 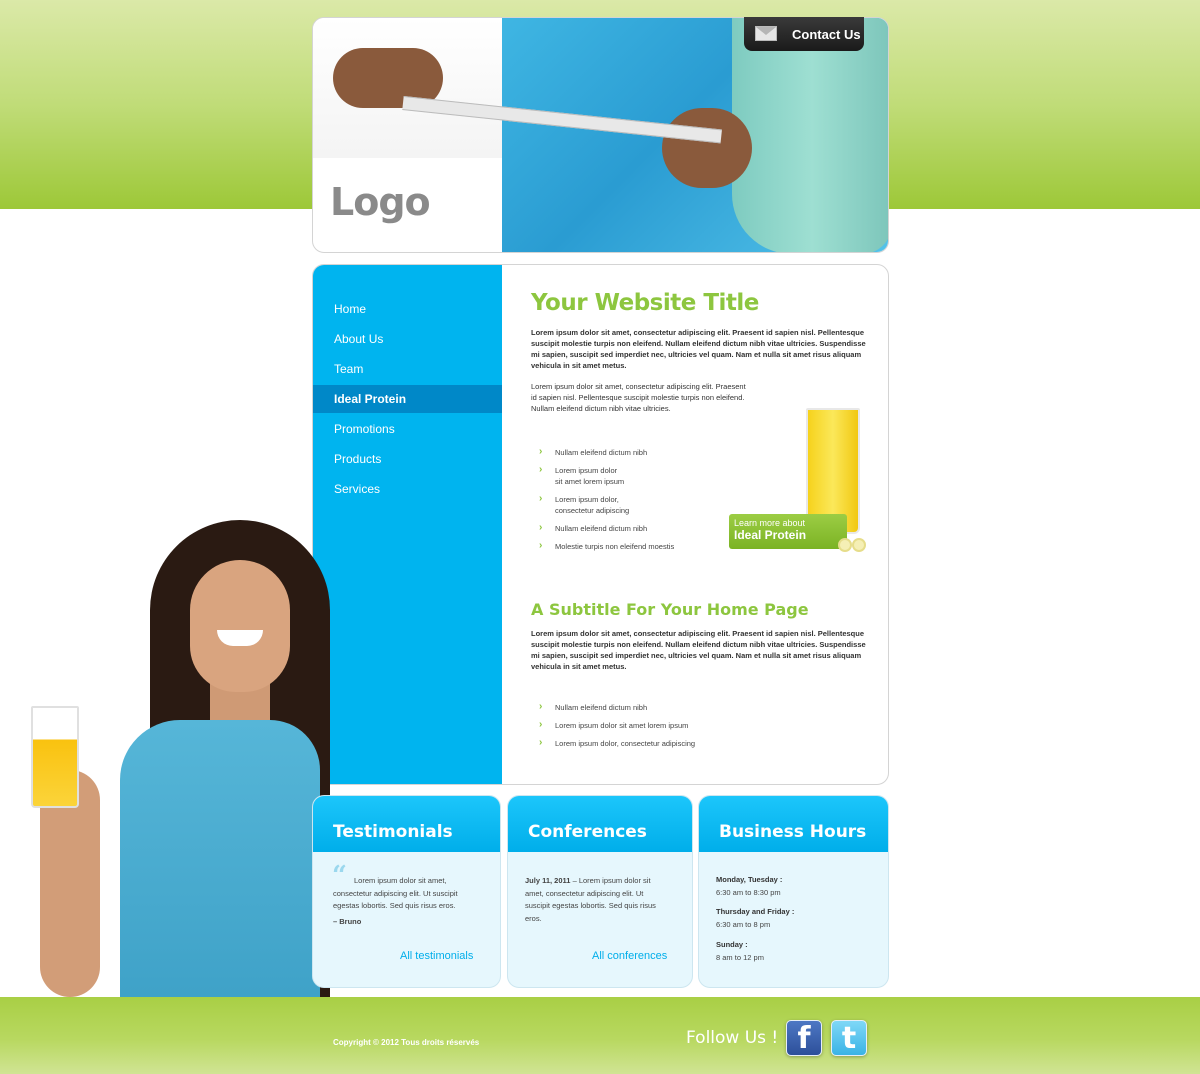 What do you see at coordinates (407, 369) in the screenshot?
I see `nav-item-team: Team` at bounding box center [407, 369].